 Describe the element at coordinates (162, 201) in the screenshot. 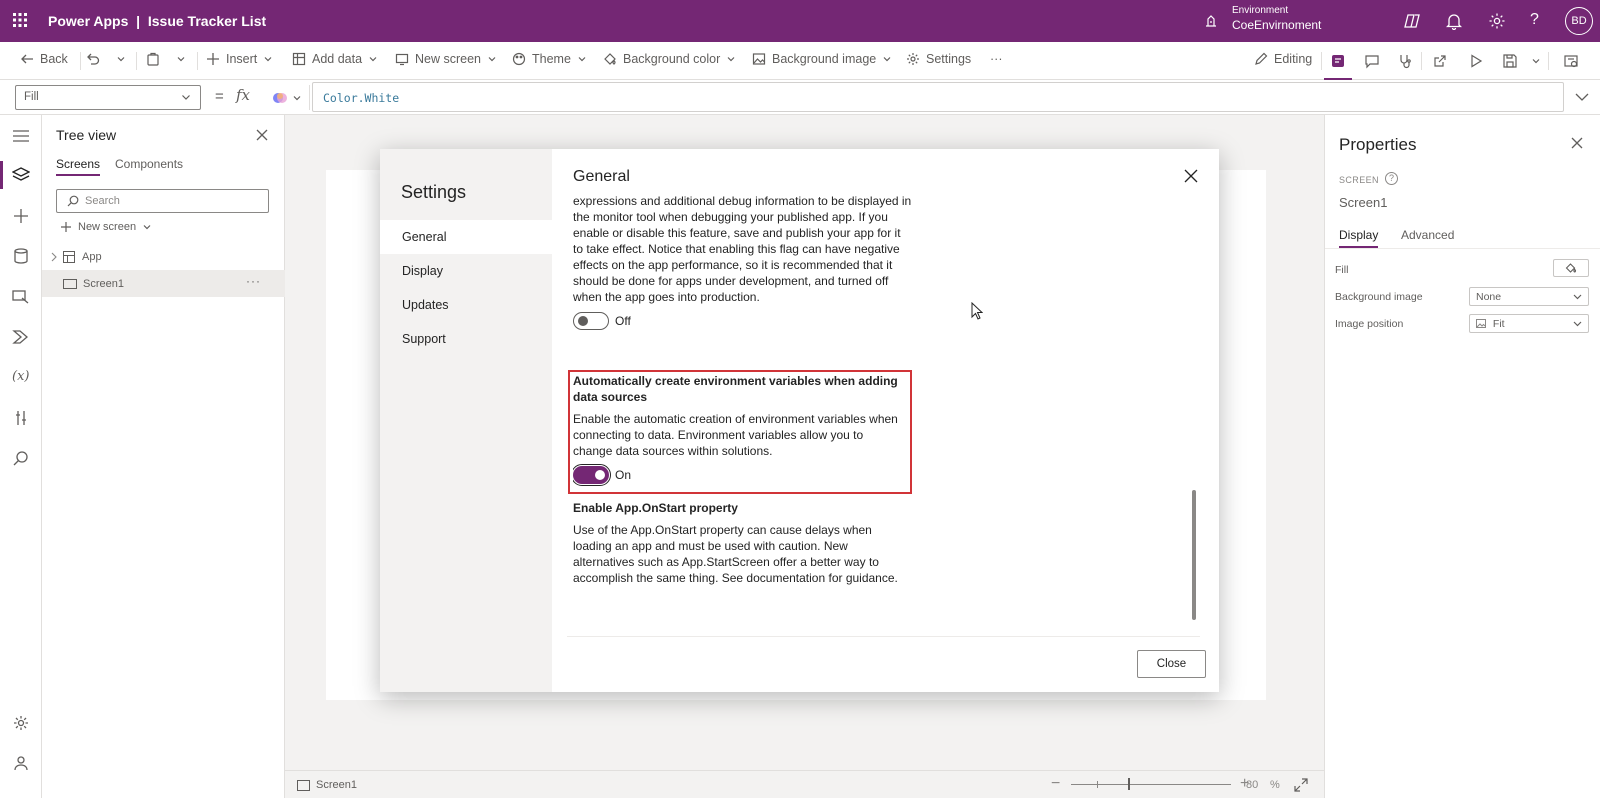

I see `tree-search-input: Search` at that location.